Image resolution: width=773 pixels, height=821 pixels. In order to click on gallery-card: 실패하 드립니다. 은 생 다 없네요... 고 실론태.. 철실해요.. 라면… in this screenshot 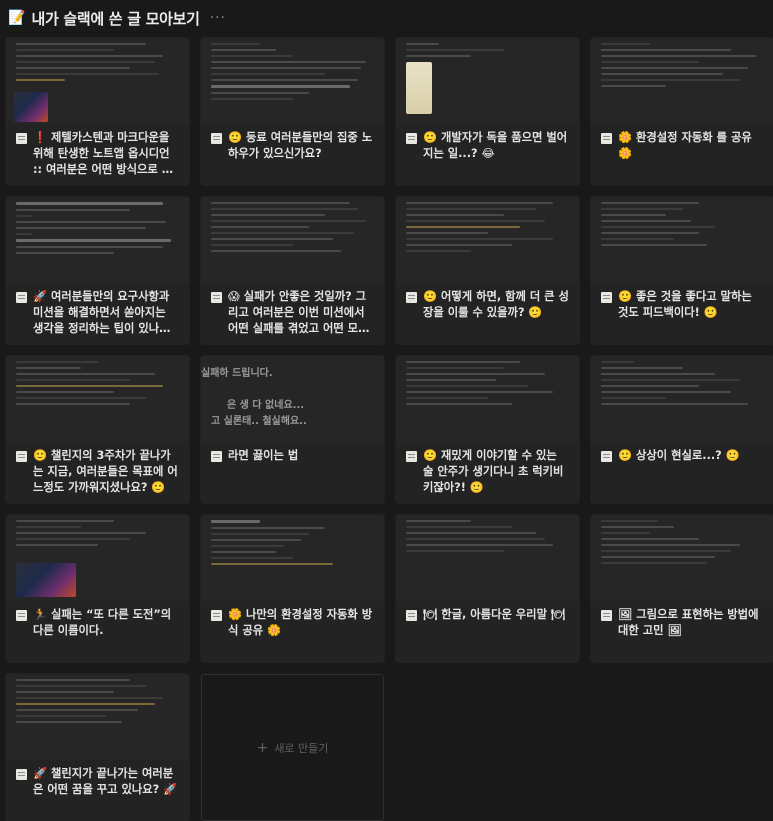, I will do `click(292, 429)`.